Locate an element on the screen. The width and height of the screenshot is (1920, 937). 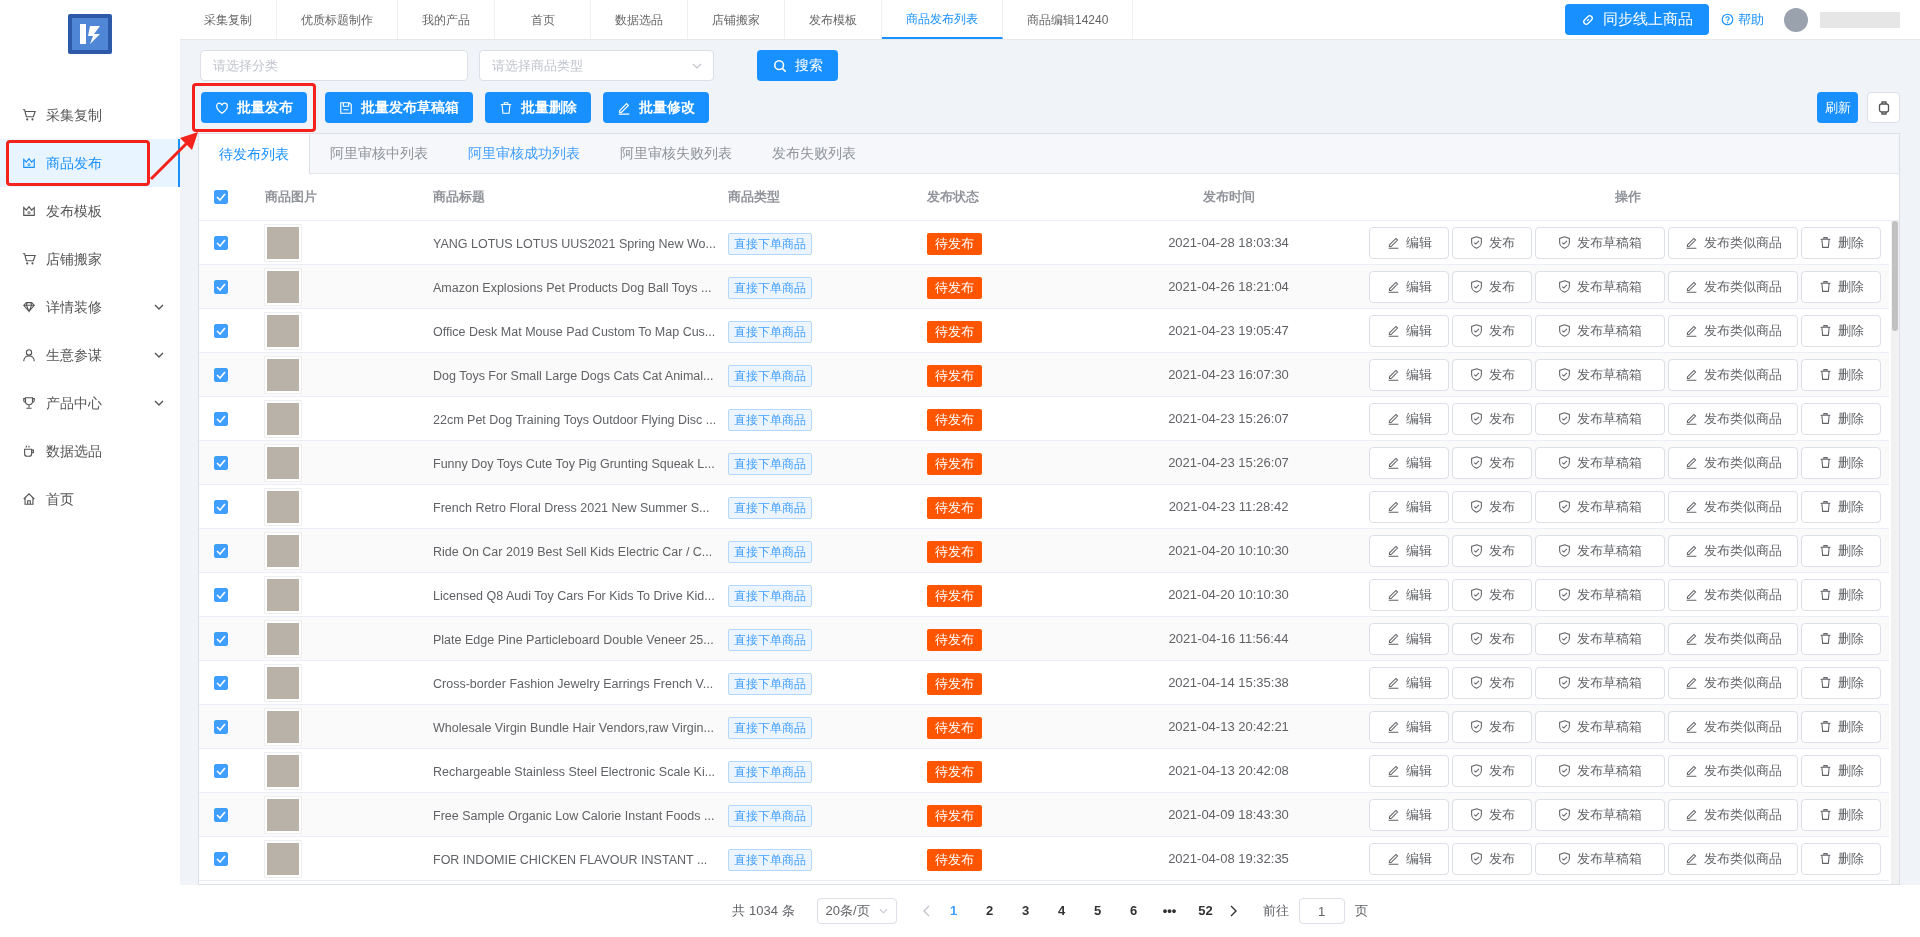
scrollbar is located at coordinates (1895, 552).